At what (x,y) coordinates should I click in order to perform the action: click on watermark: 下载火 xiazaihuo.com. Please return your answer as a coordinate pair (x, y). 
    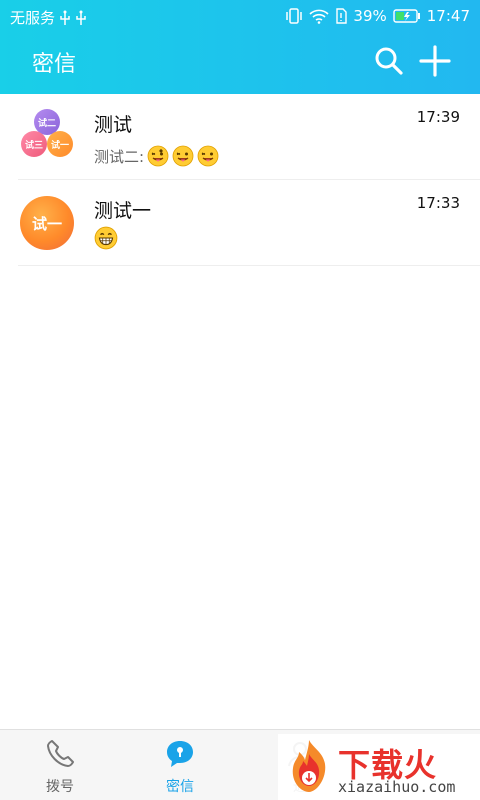
    Looking at the image, I should click on (379, 767).